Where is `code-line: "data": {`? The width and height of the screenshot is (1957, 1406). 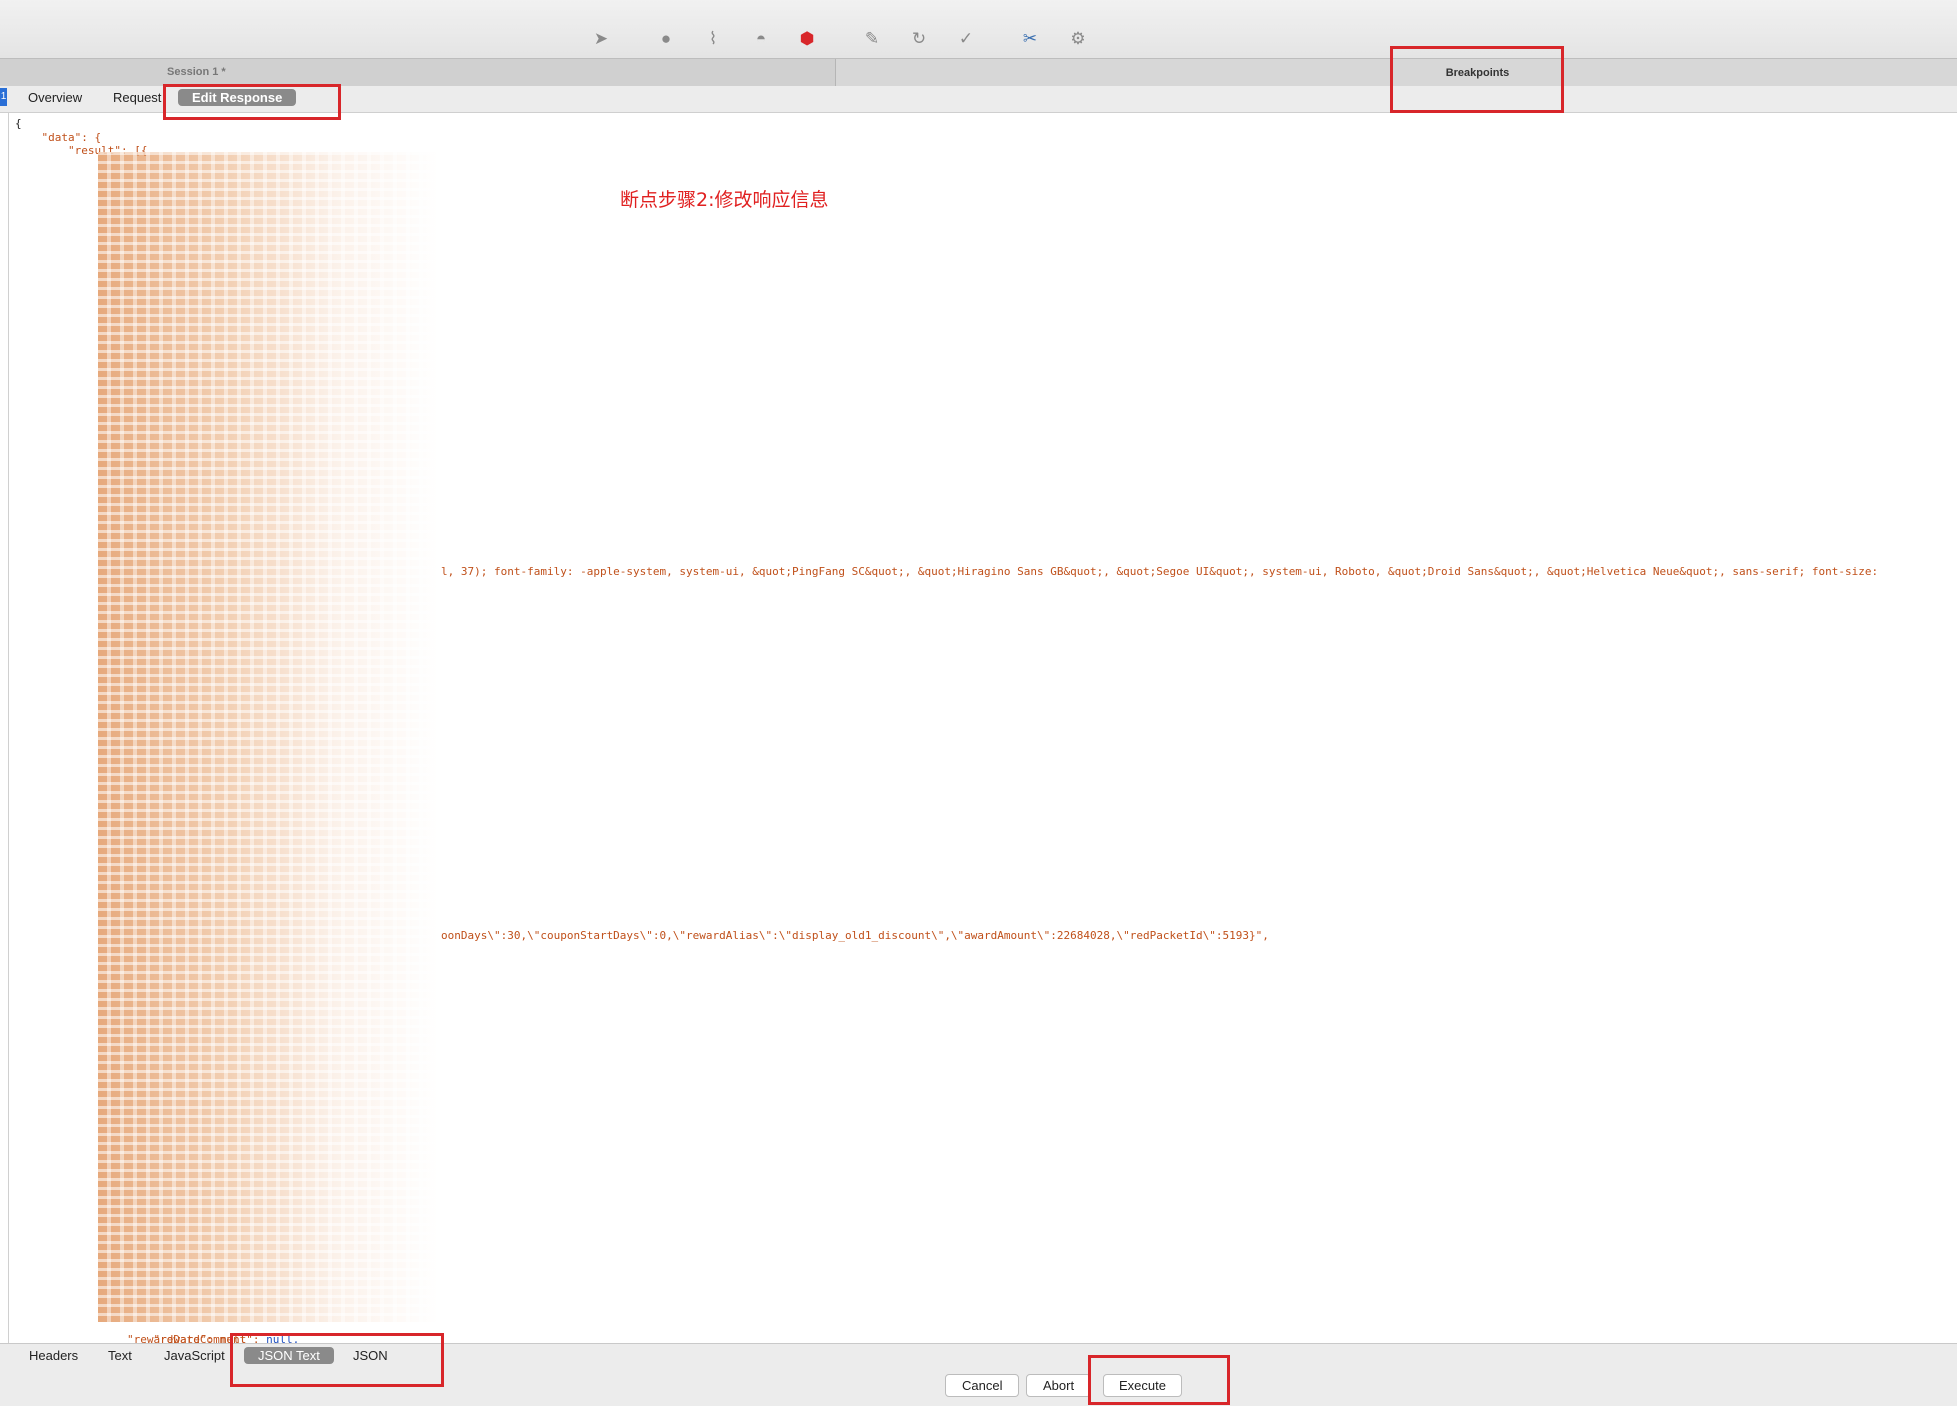 code-line: "data": { is located at coordinates (58, 137).